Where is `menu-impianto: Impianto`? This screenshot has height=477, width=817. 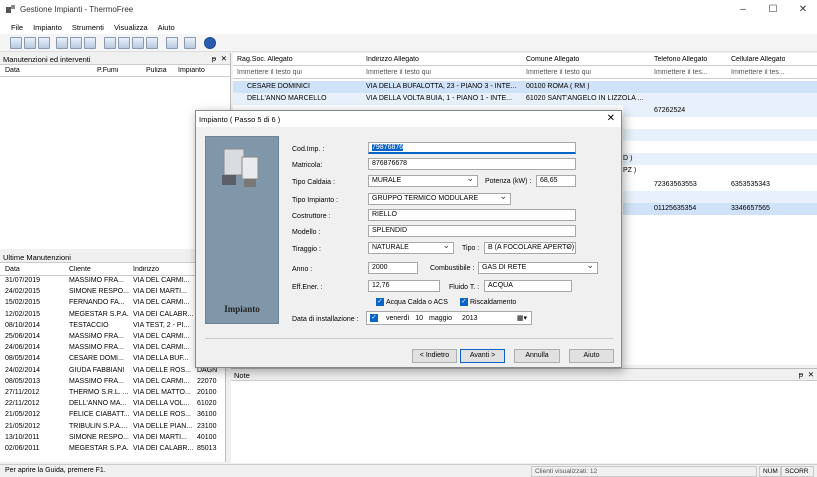 menu-impianto: Impianto is located at coordinates (47, 27).